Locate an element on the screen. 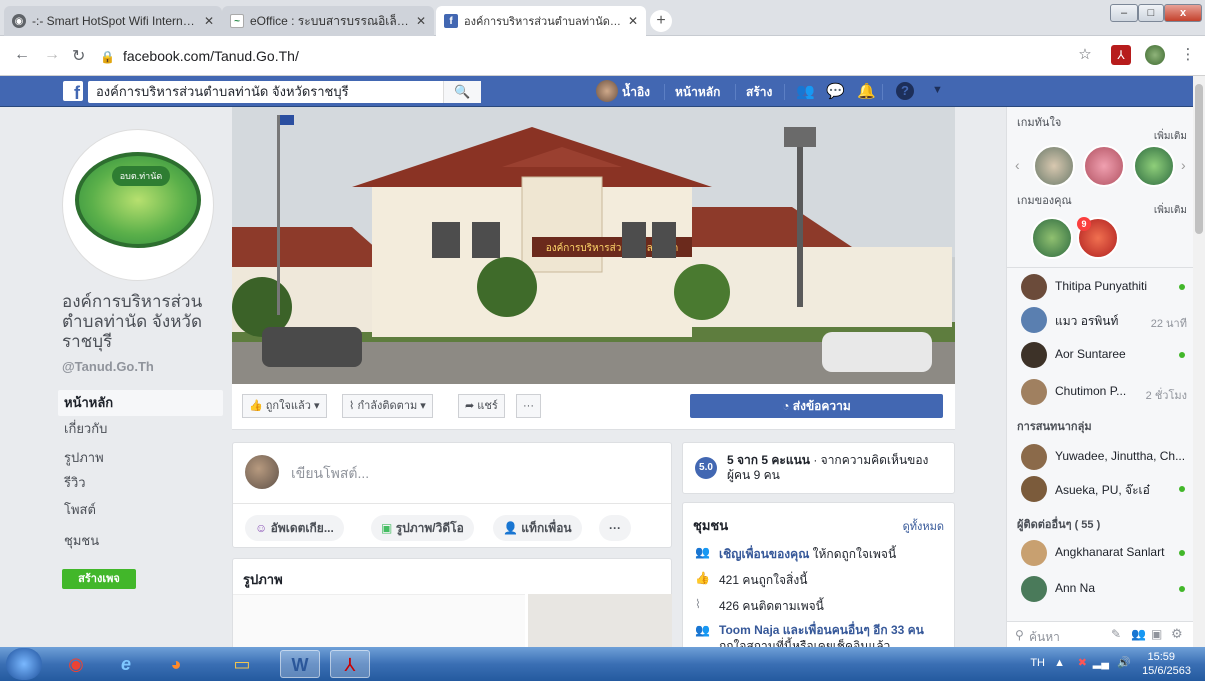 This screenshot has width=1205, height=681. maximize-button: □ is located at coordinates (1151, 13).